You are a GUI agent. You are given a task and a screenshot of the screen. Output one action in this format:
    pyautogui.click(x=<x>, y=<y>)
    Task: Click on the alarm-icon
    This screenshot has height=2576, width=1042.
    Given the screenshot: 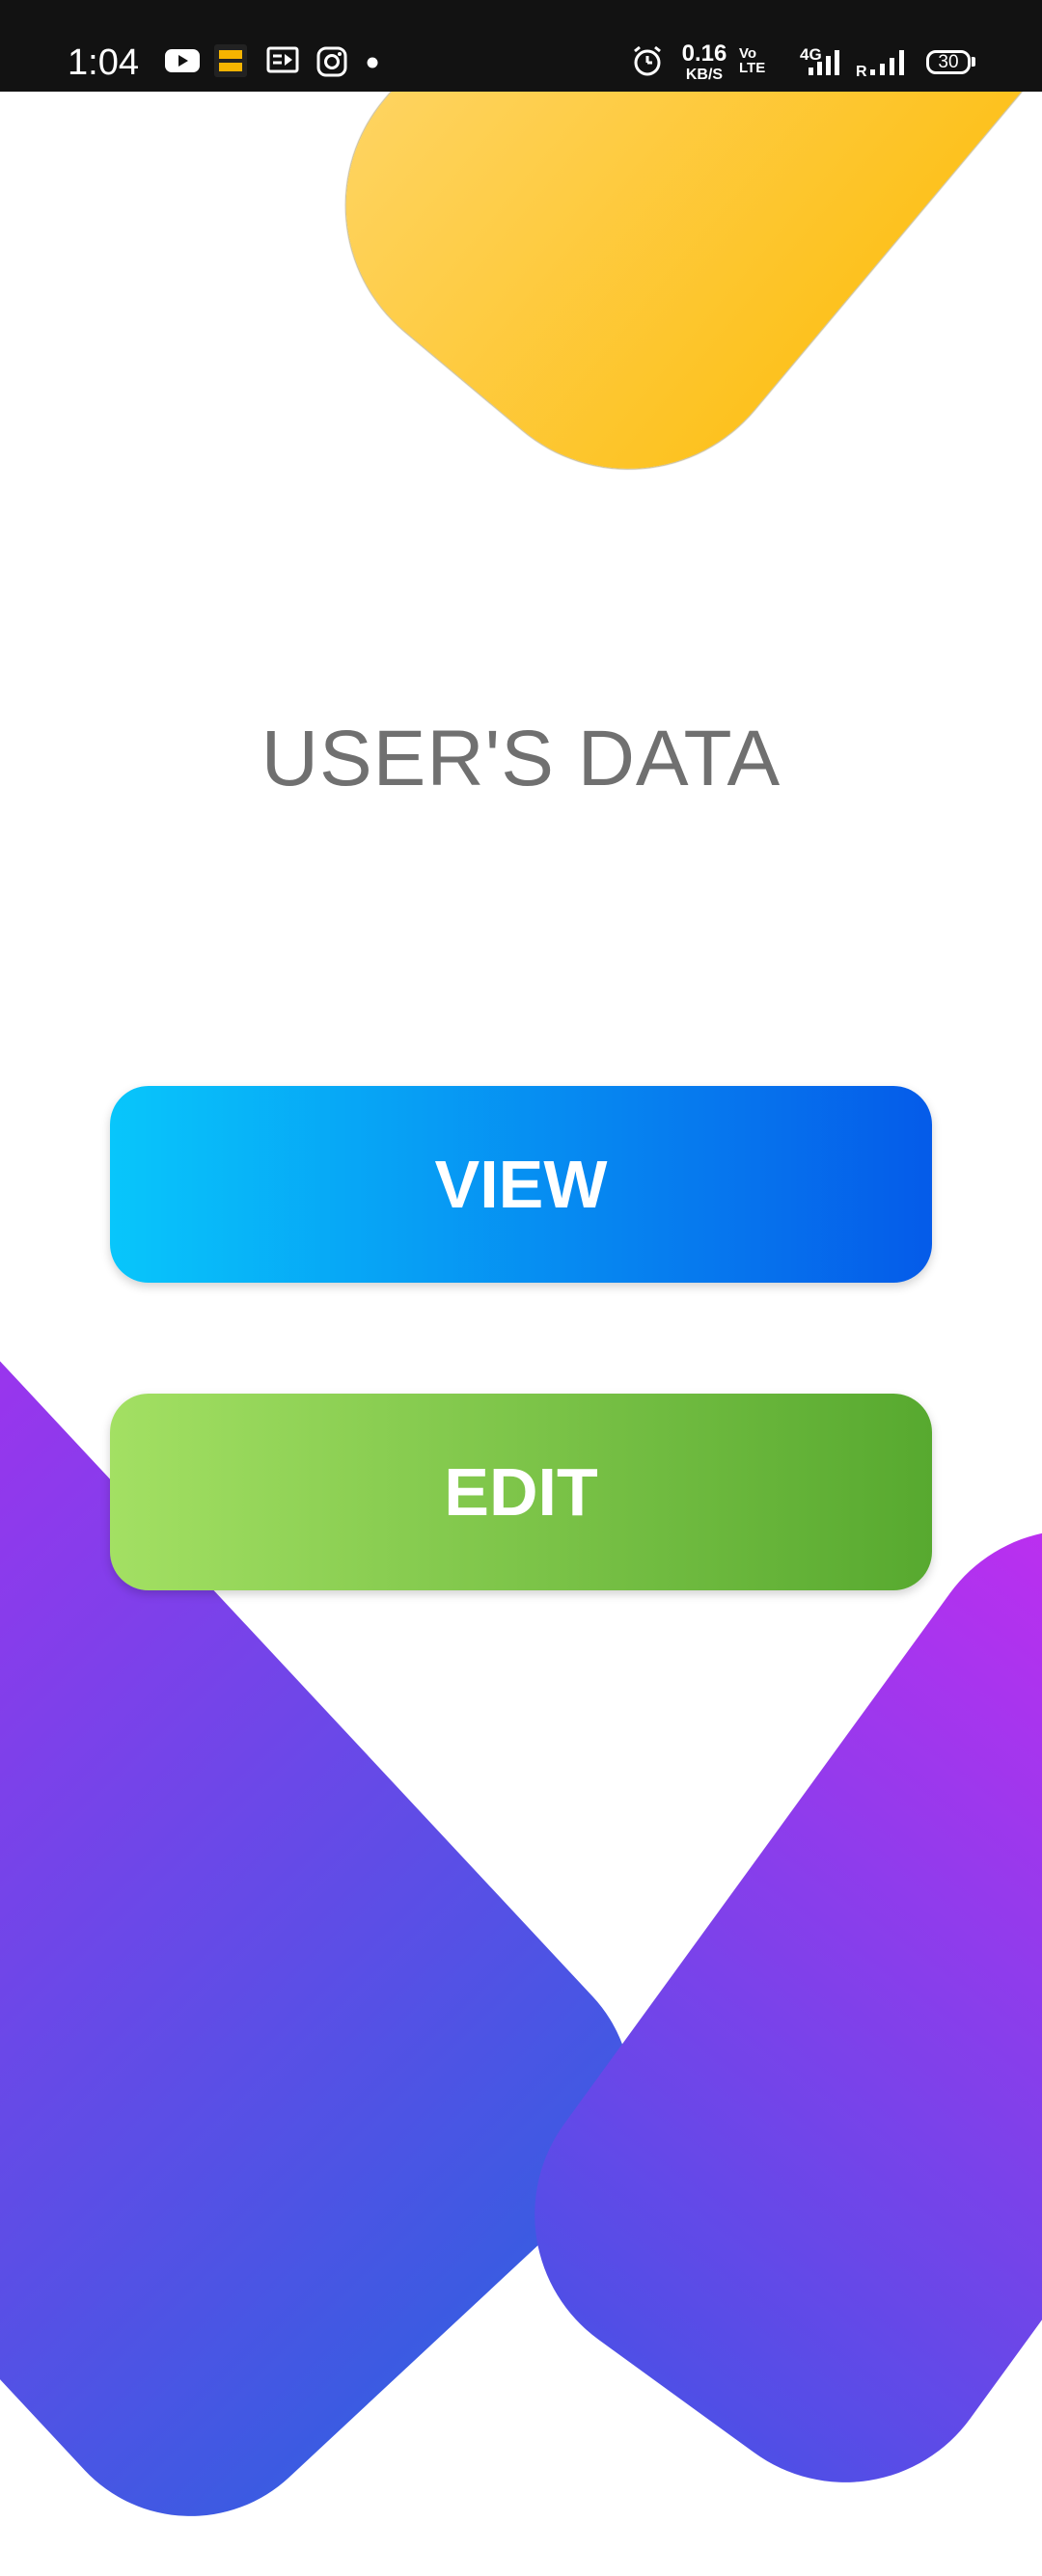 What is the action you would take?
    pyautogui.click(x=647, y=63)
    